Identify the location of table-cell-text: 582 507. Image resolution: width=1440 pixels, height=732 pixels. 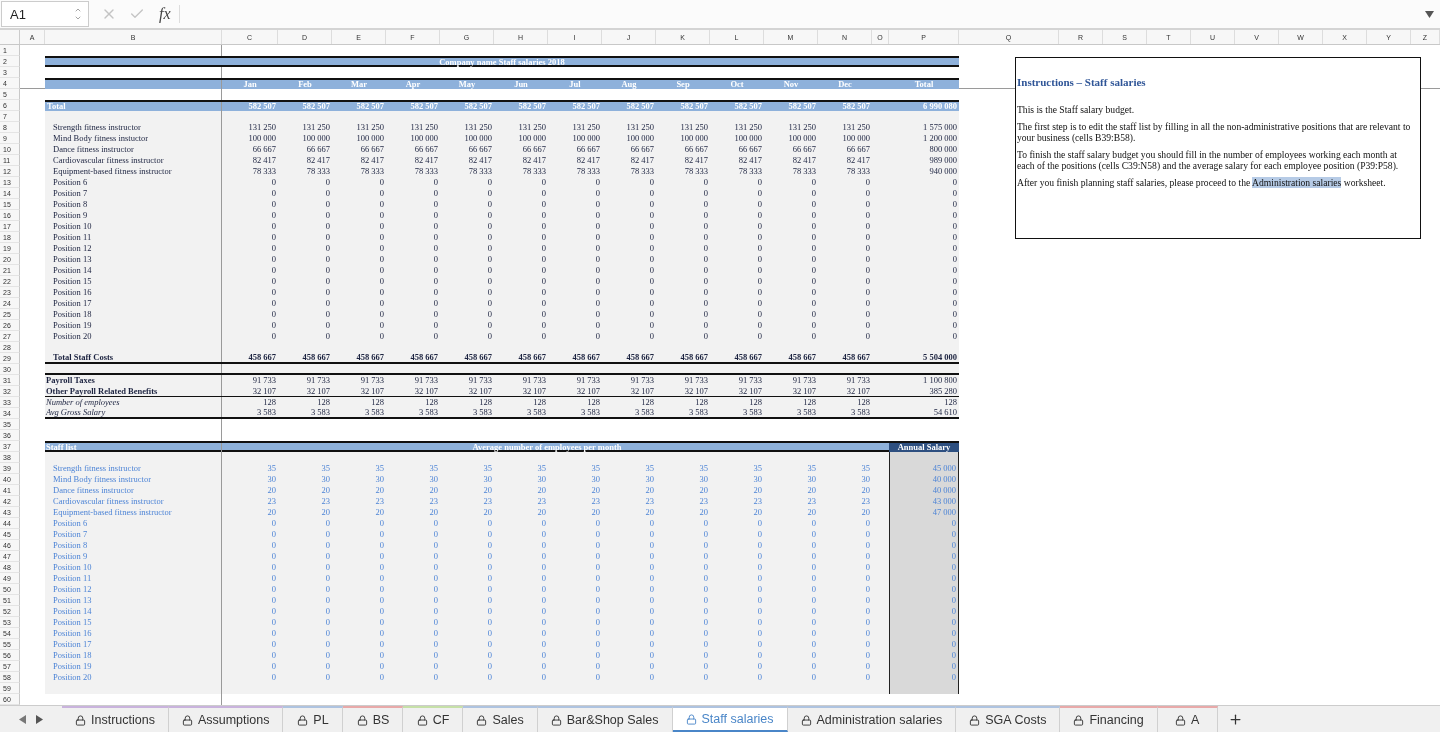
(802, 106).